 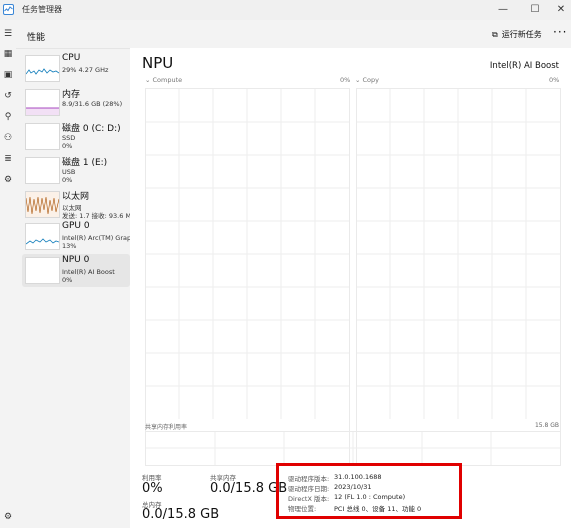 I want to click on directx-version-label: DirectX 版本:, so click(x=309, y=499).